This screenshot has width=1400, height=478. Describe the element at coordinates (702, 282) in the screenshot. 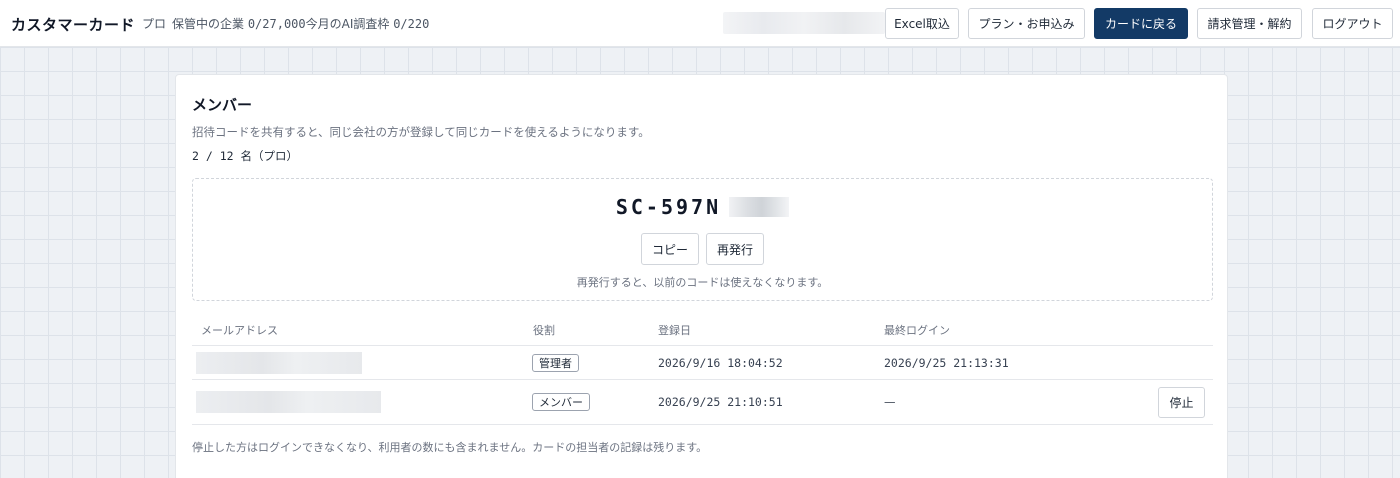

I see `reissue-note: 再発行すると、以前のコードは使えなくなります。` at that location.